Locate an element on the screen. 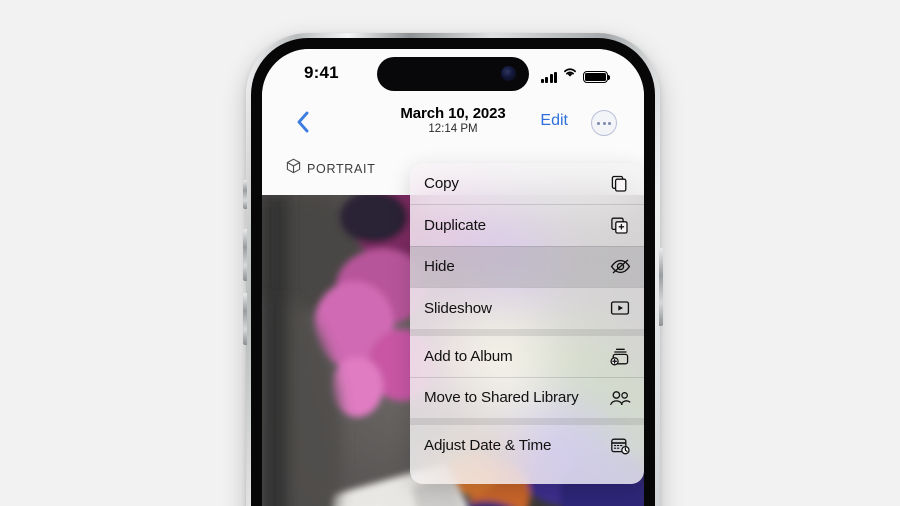  menu-item-adjust-date-time: Adjust Date & Time is located at coordinates (527, 445).